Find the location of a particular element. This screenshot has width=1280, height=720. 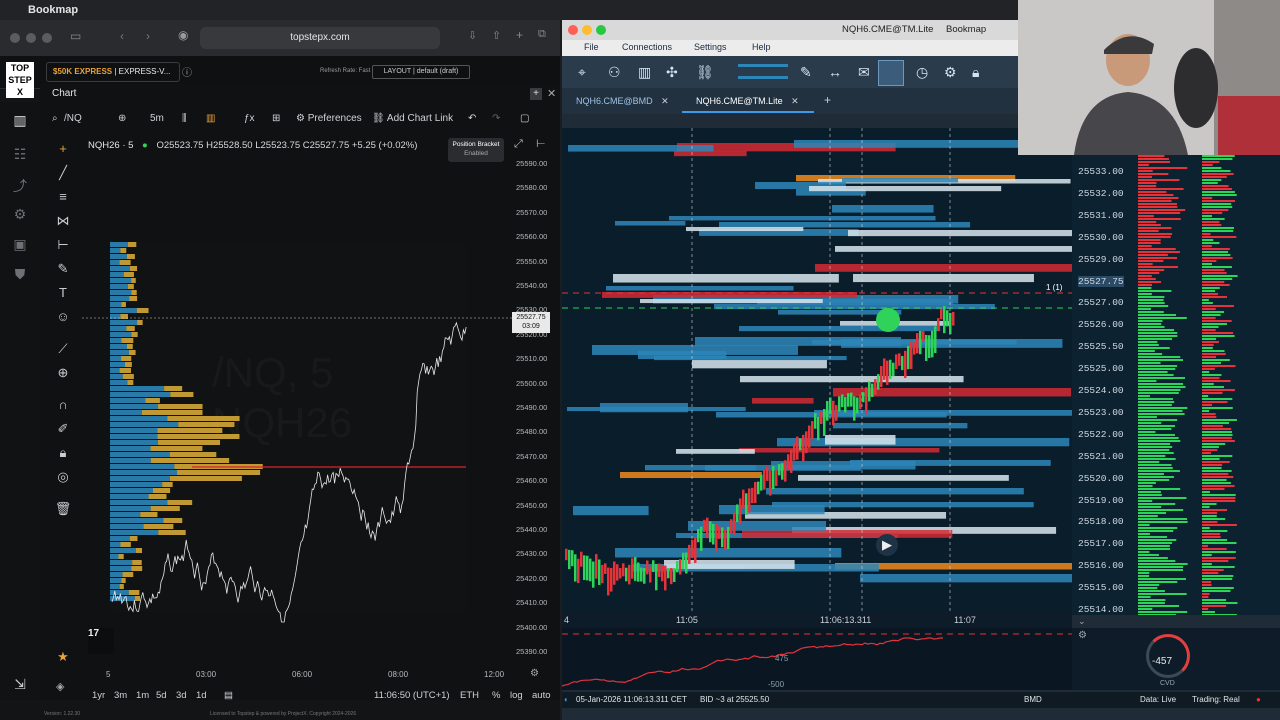

sidebar-toggle-icon: ▭ is located at coordinates (75, 36).